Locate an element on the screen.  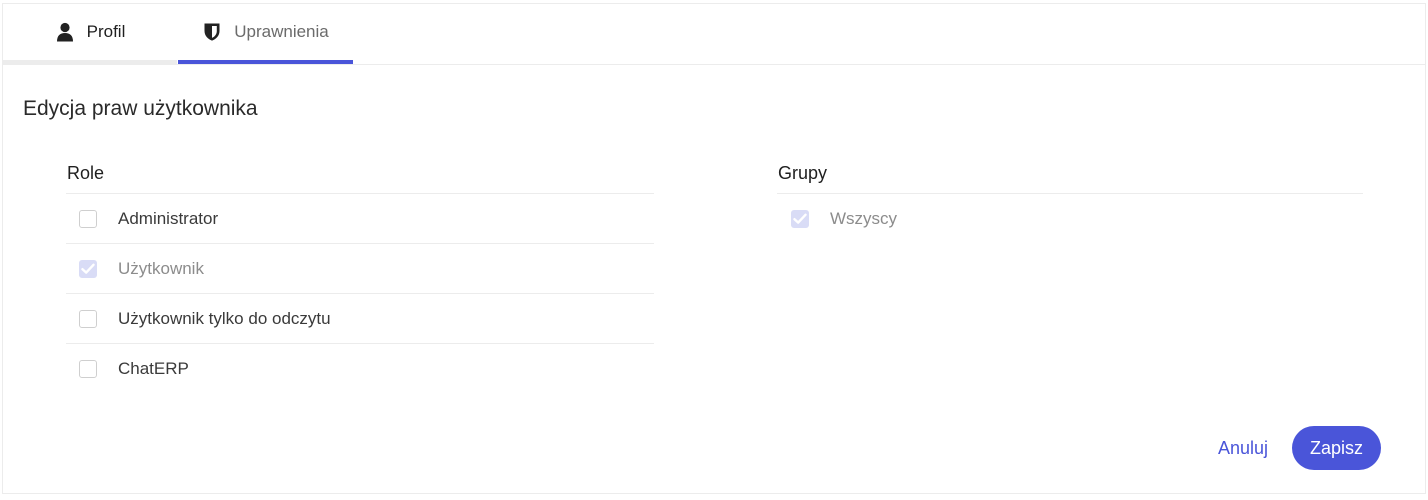
groups-header: Grupy is located at coordinates (1070, 177).